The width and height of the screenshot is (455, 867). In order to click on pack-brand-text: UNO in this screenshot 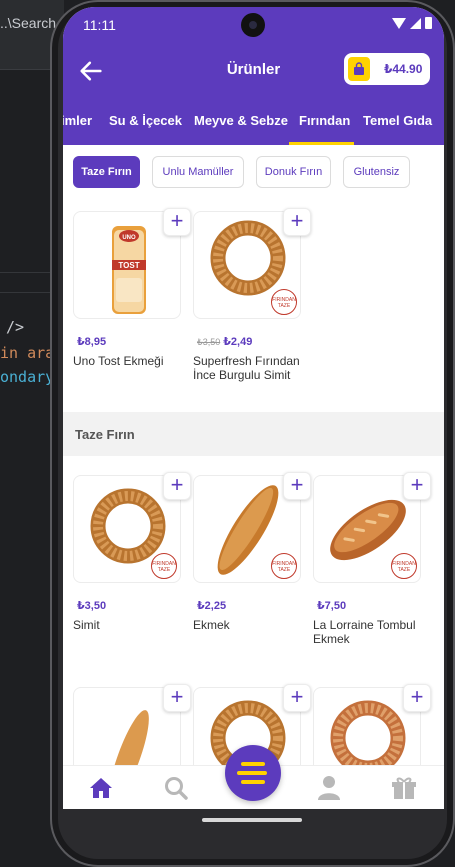, I will do `click(129, 238)`.